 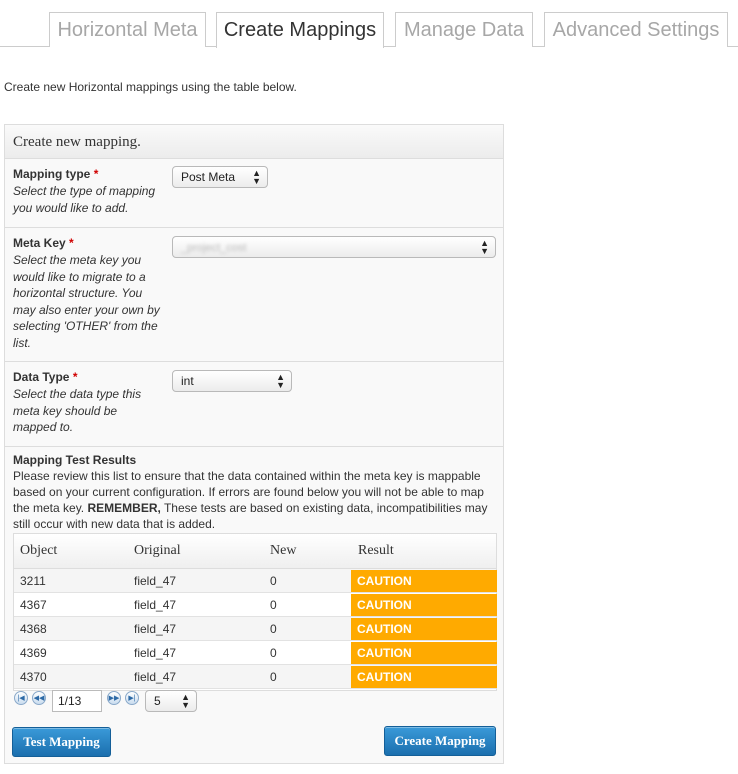 I want to click on cell-object: 4369, so click(x=33, y=652).